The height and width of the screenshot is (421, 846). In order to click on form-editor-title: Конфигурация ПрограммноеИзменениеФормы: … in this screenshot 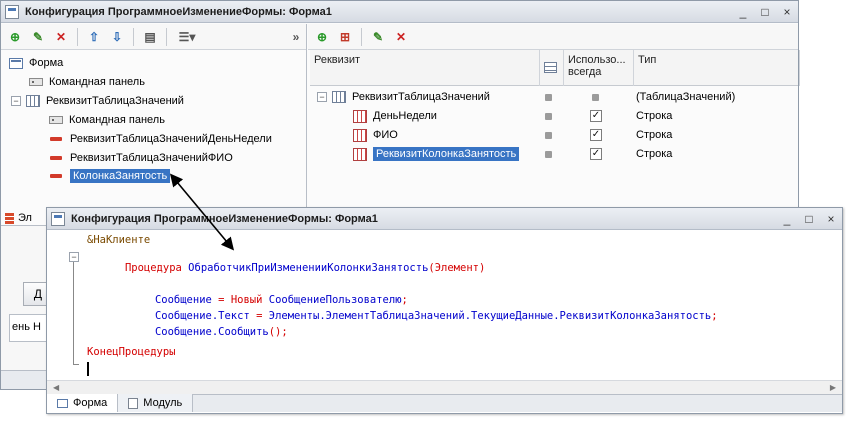, I will do `click(178, 11)`.